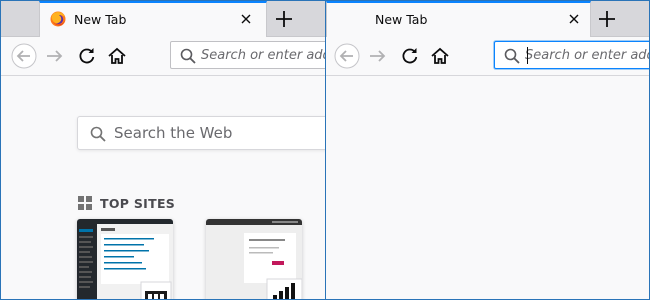 The image size is (650, 300). What do you see at coordinates (219, 133) in the screenshot?
I see `web-search-input` at bounding box center [219, 133].